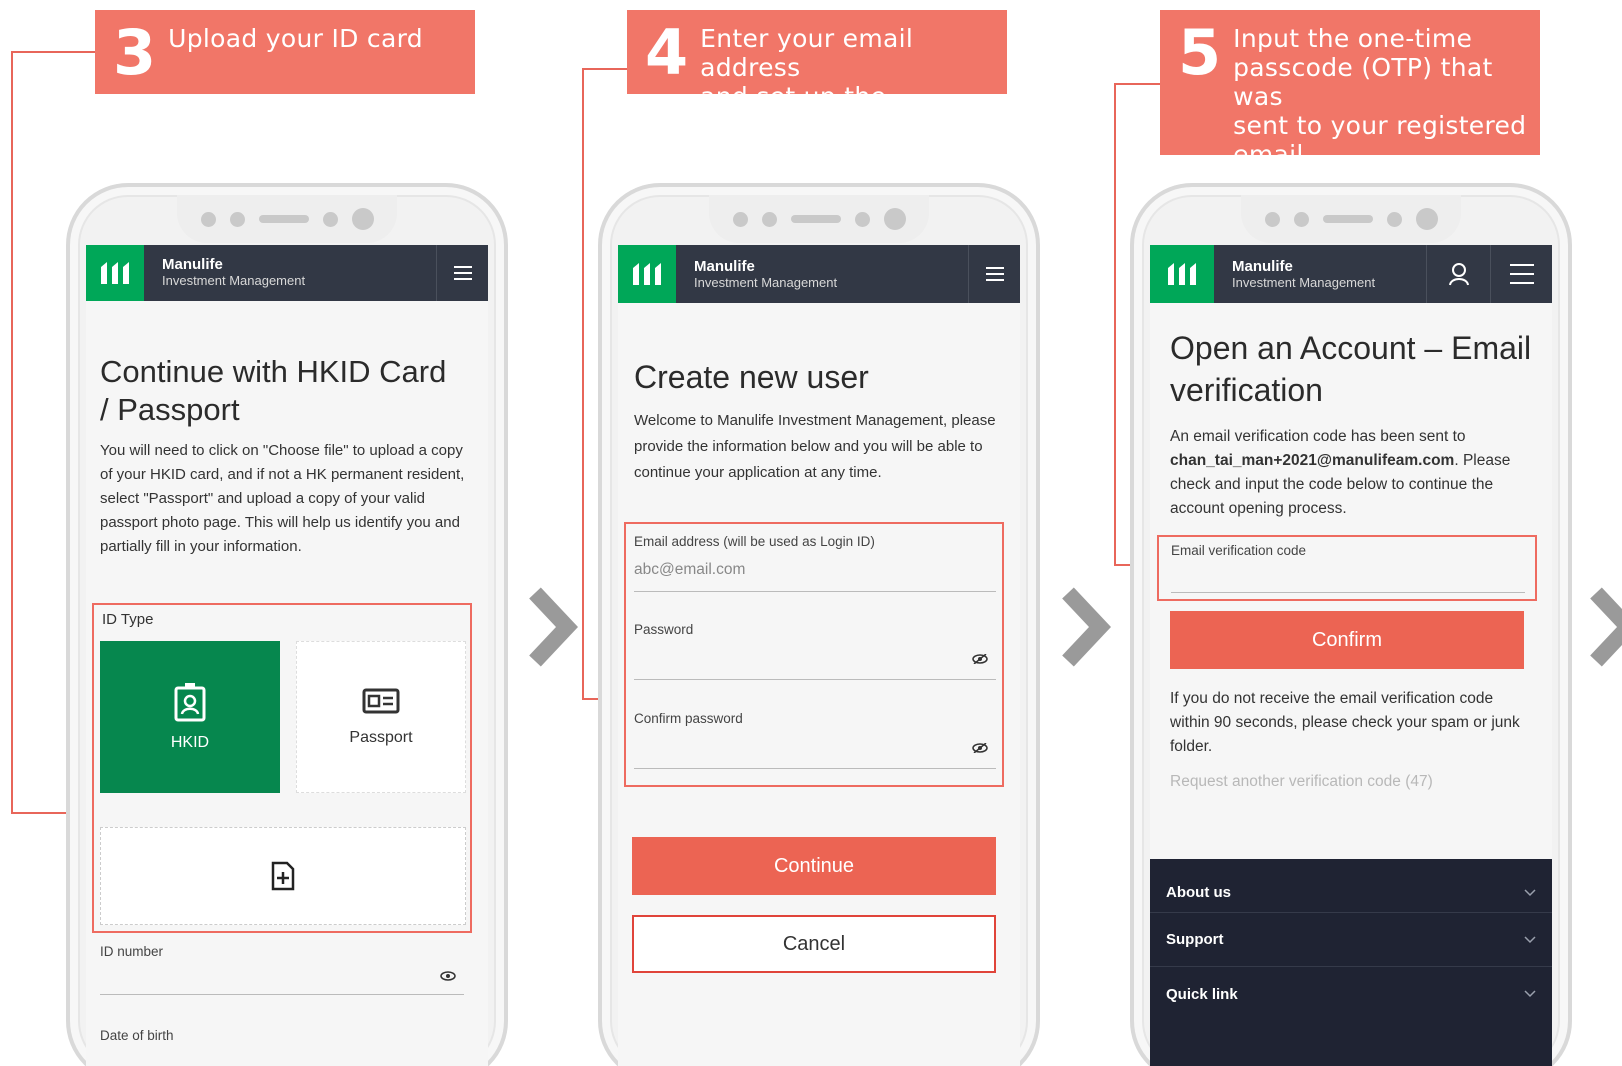 The image size is (1622, 1066). I want to click on profile-button, so click(1458, 274).